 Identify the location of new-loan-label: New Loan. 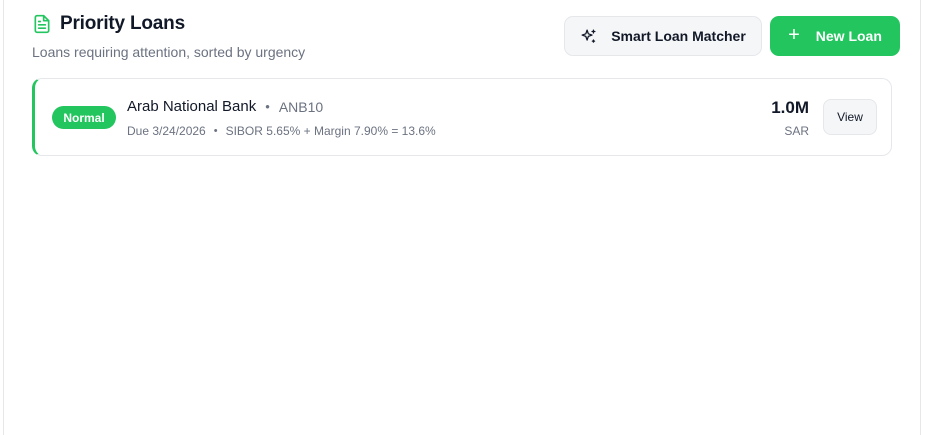
(848, 36).